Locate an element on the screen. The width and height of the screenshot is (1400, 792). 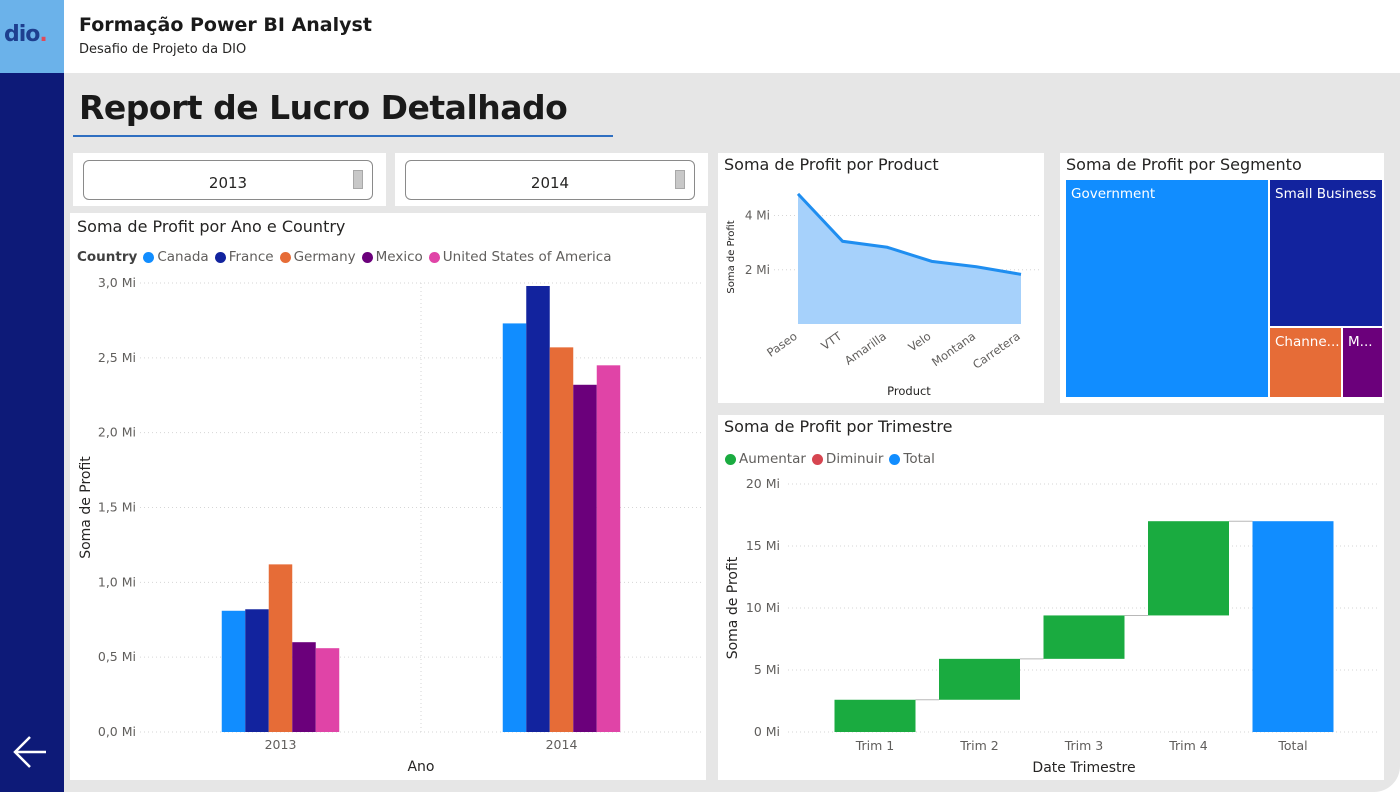
slicer-value: 2014 is located at coordinates (550, 183).